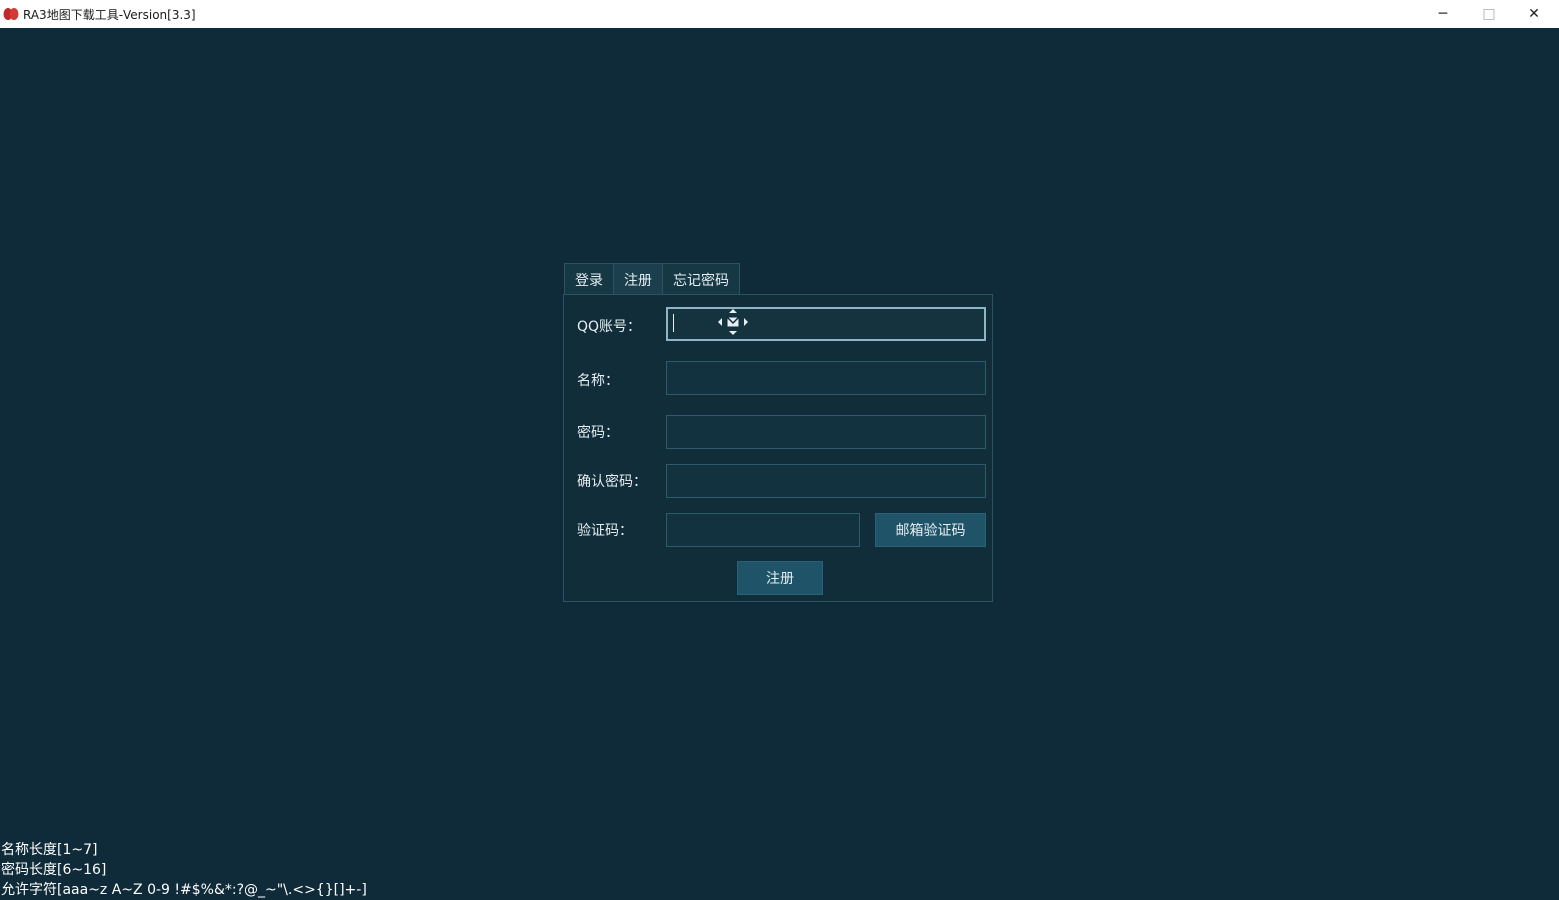 This screenshot has width=1559, height=900. I want to click on verification-code-input, so click(763, 530).